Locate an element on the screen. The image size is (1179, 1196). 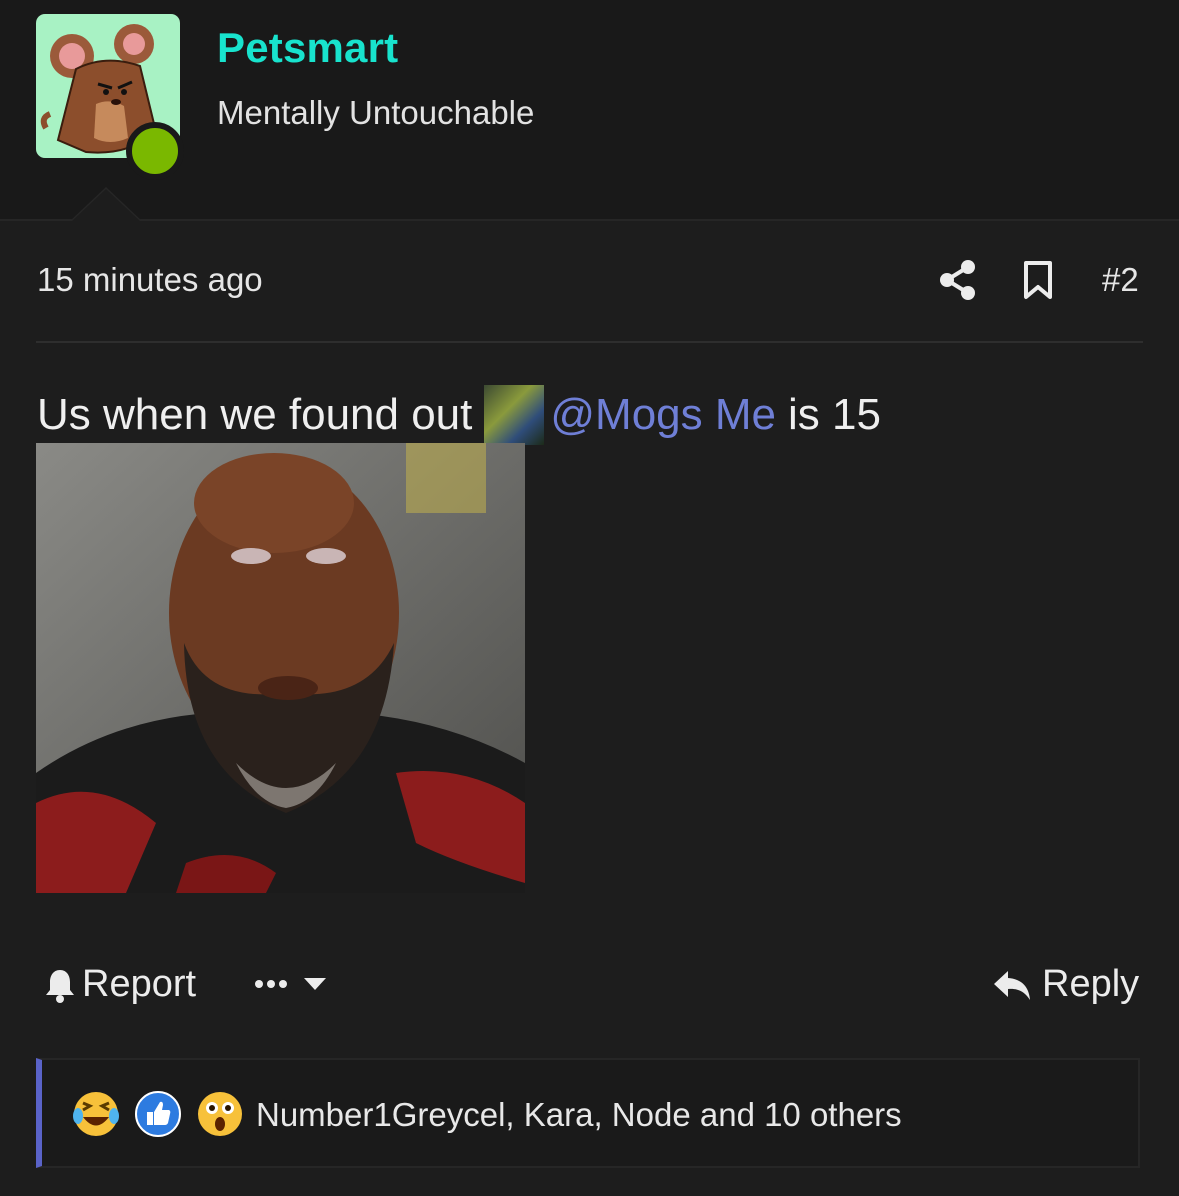
more-options-button is located at coordinates (291, 984).